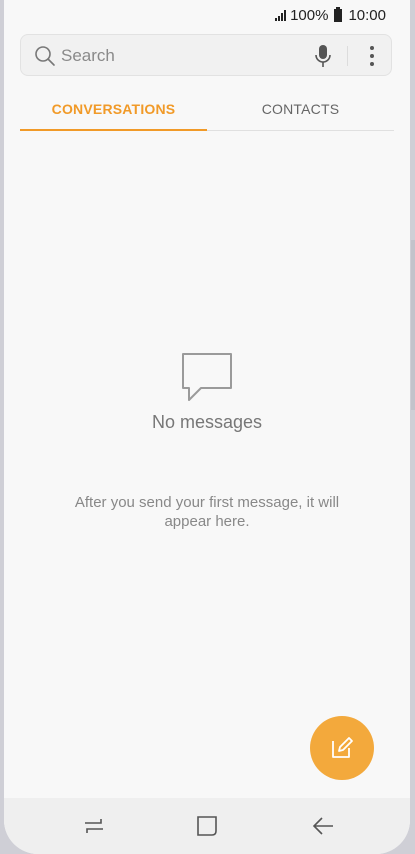 The width and height of the screenshot is (415, 854). What do you see at coordinates (113, 109) in the screenshot?
I see `tab-conversations: CONVERSATIONS` at bounding box center [113, 109].